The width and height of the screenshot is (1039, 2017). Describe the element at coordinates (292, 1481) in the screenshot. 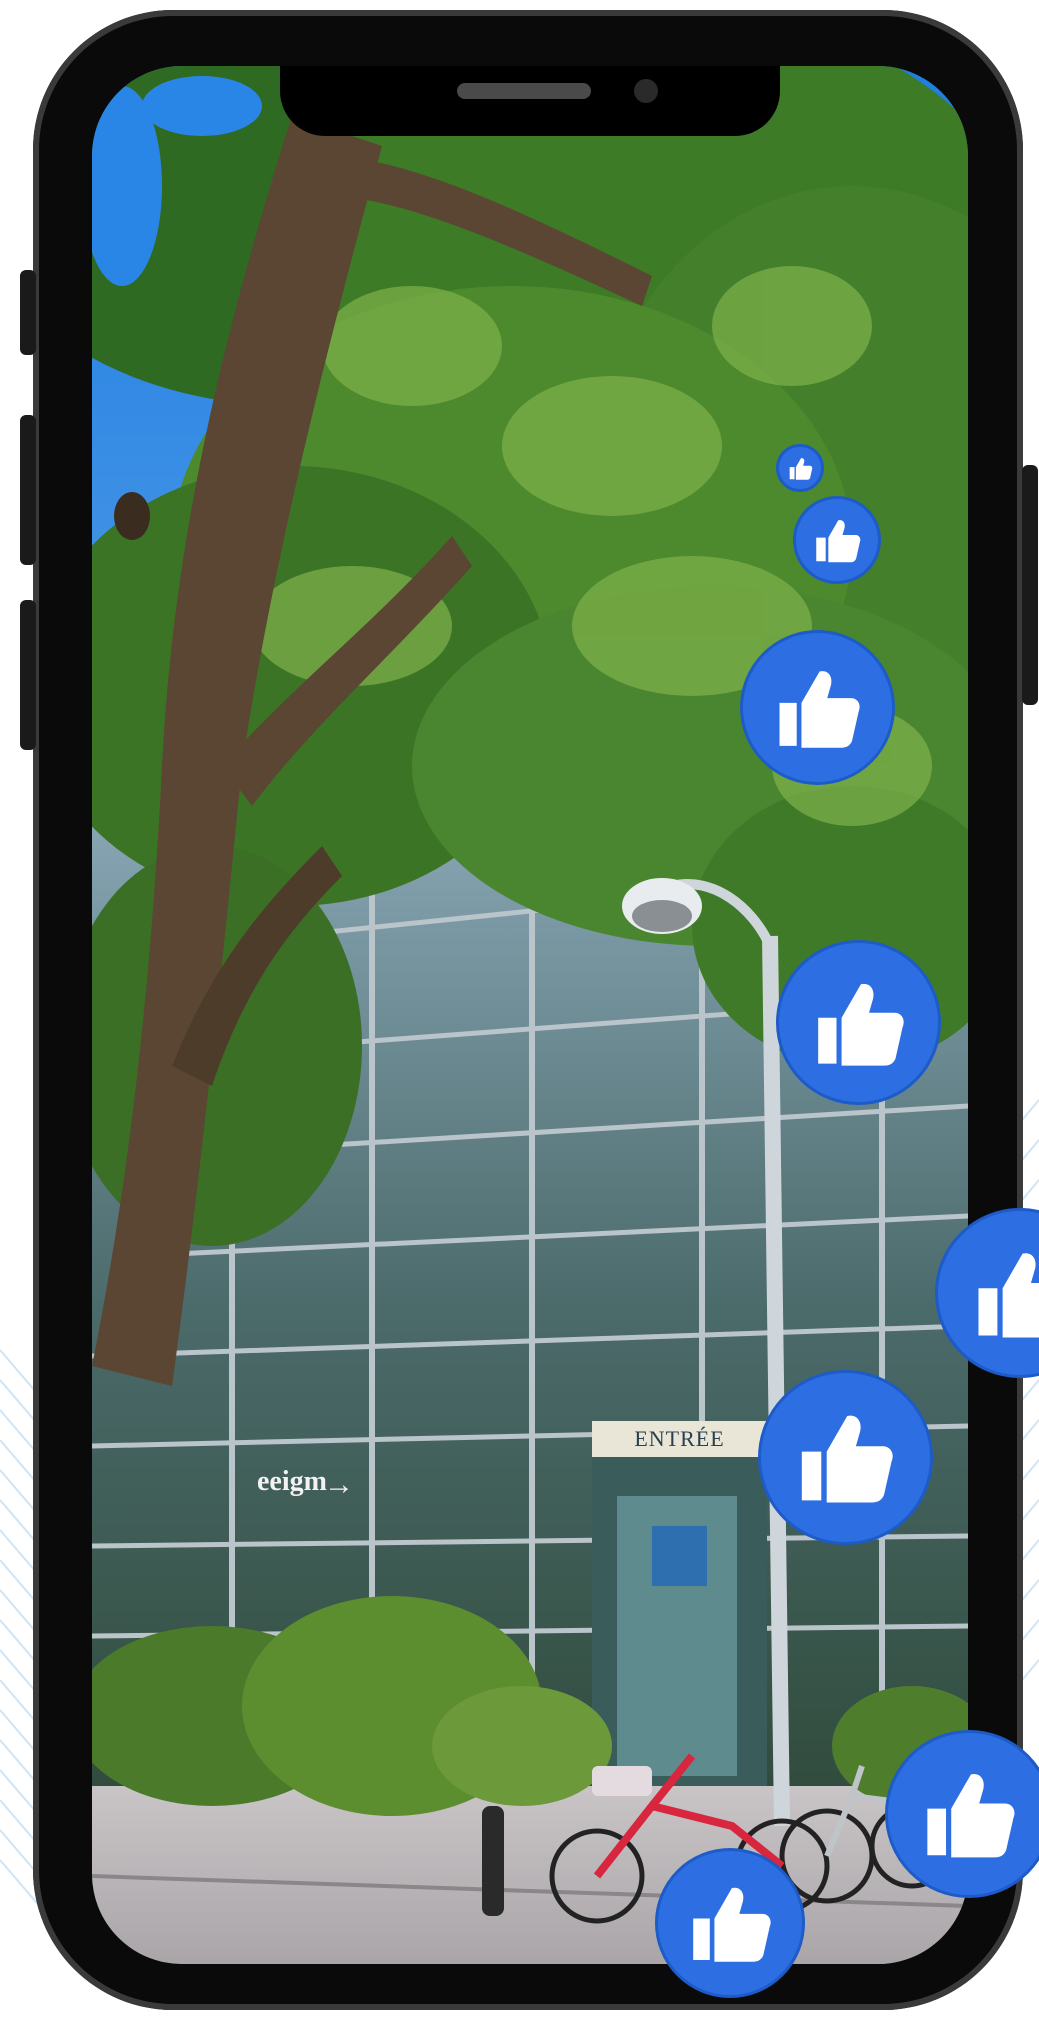

I see `building-sign: eeigm` at that location.